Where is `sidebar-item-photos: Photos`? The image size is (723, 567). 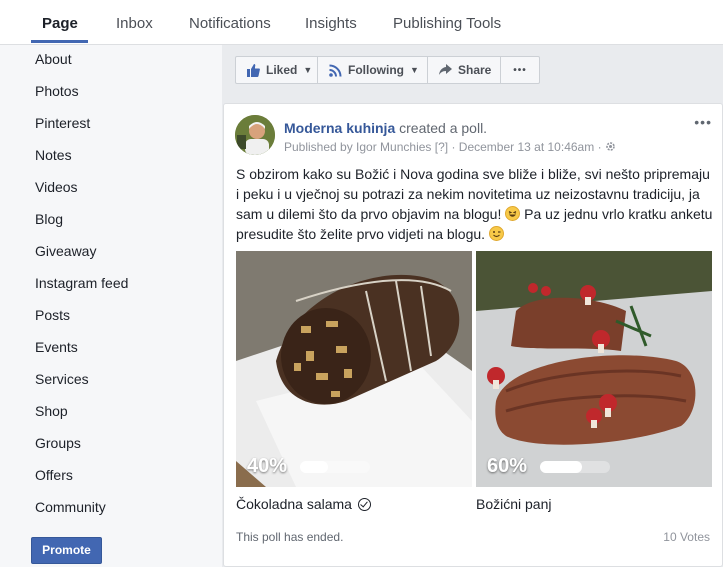
sidebar-item-photos: Photos is located at coordinates (57, 91).